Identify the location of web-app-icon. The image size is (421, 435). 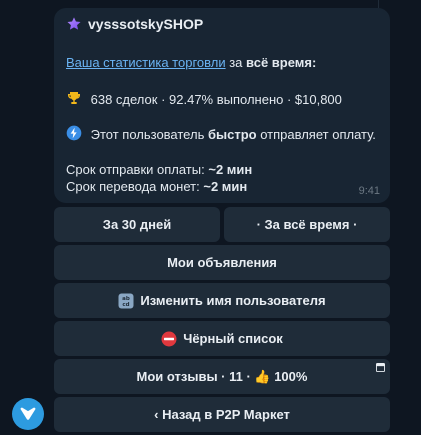
(380, 367).